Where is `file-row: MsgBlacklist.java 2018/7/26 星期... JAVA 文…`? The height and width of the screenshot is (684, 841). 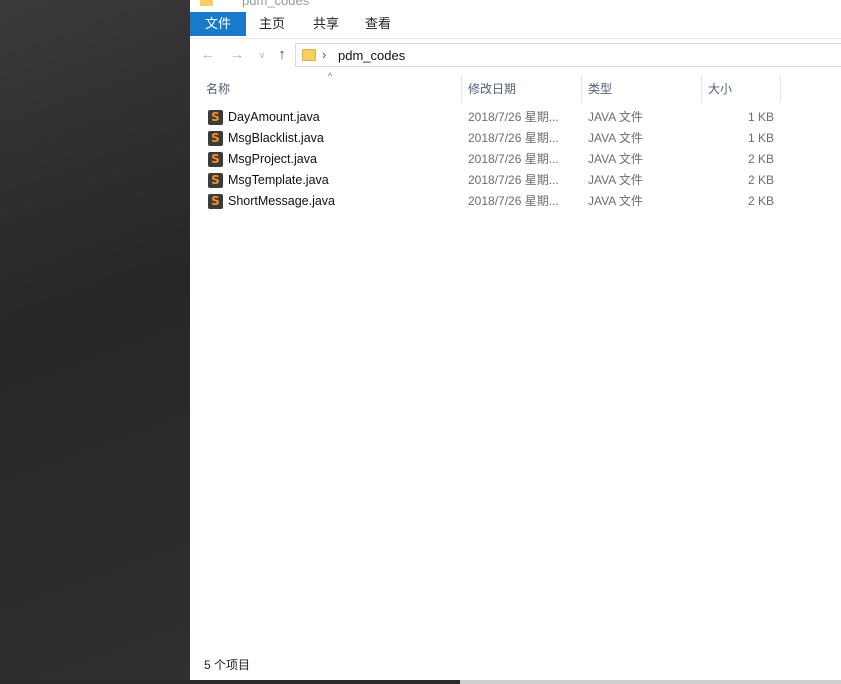
file-row: MsgBlacklist.java 2018/7/26 星期... JAVA 文… is located at coordinates (490, 138).